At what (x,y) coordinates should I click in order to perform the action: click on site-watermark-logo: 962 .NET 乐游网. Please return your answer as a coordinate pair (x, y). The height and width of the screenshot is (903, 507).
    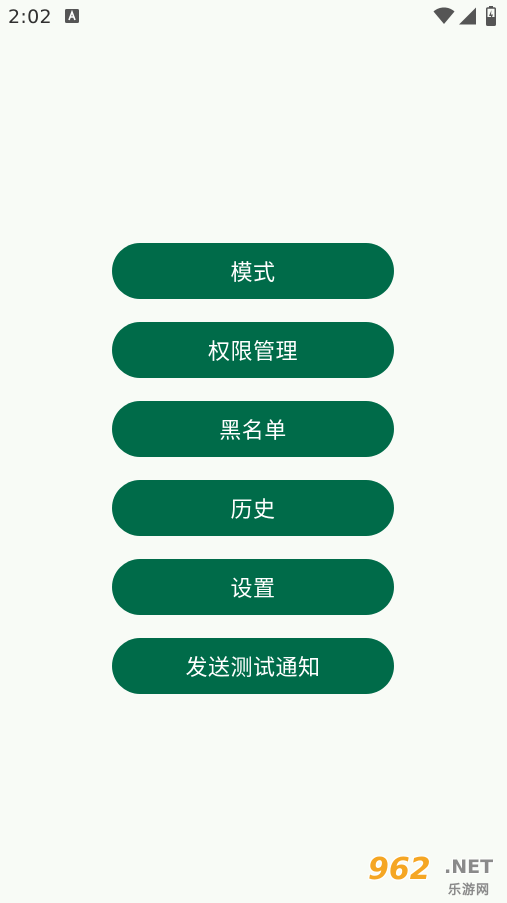
    Looking at the image, I should click on (435, 875).